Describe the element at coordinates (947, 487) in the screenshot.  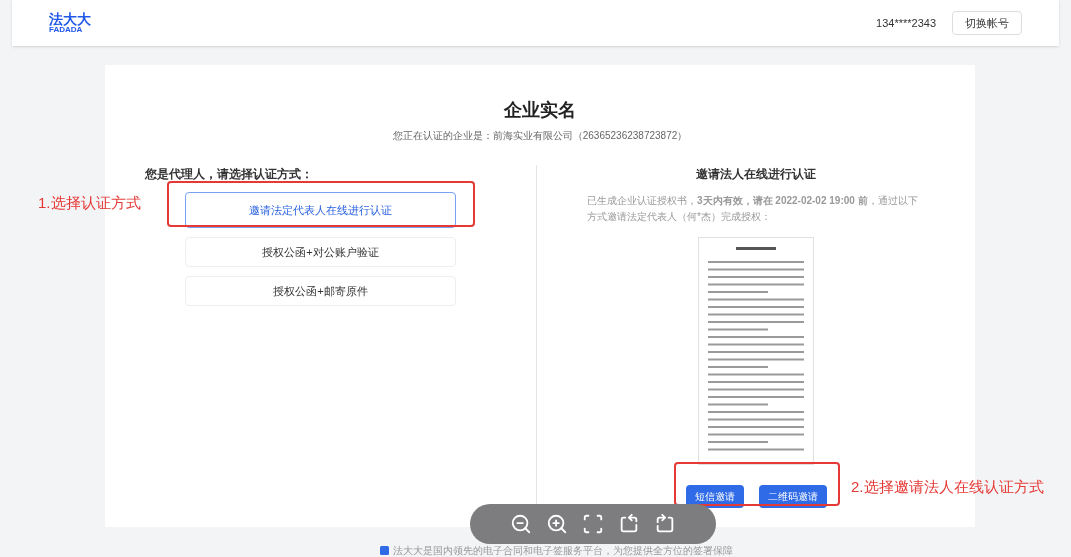
I see `annotation-label: 2.选择邀请法人在线认证方式` at that location.